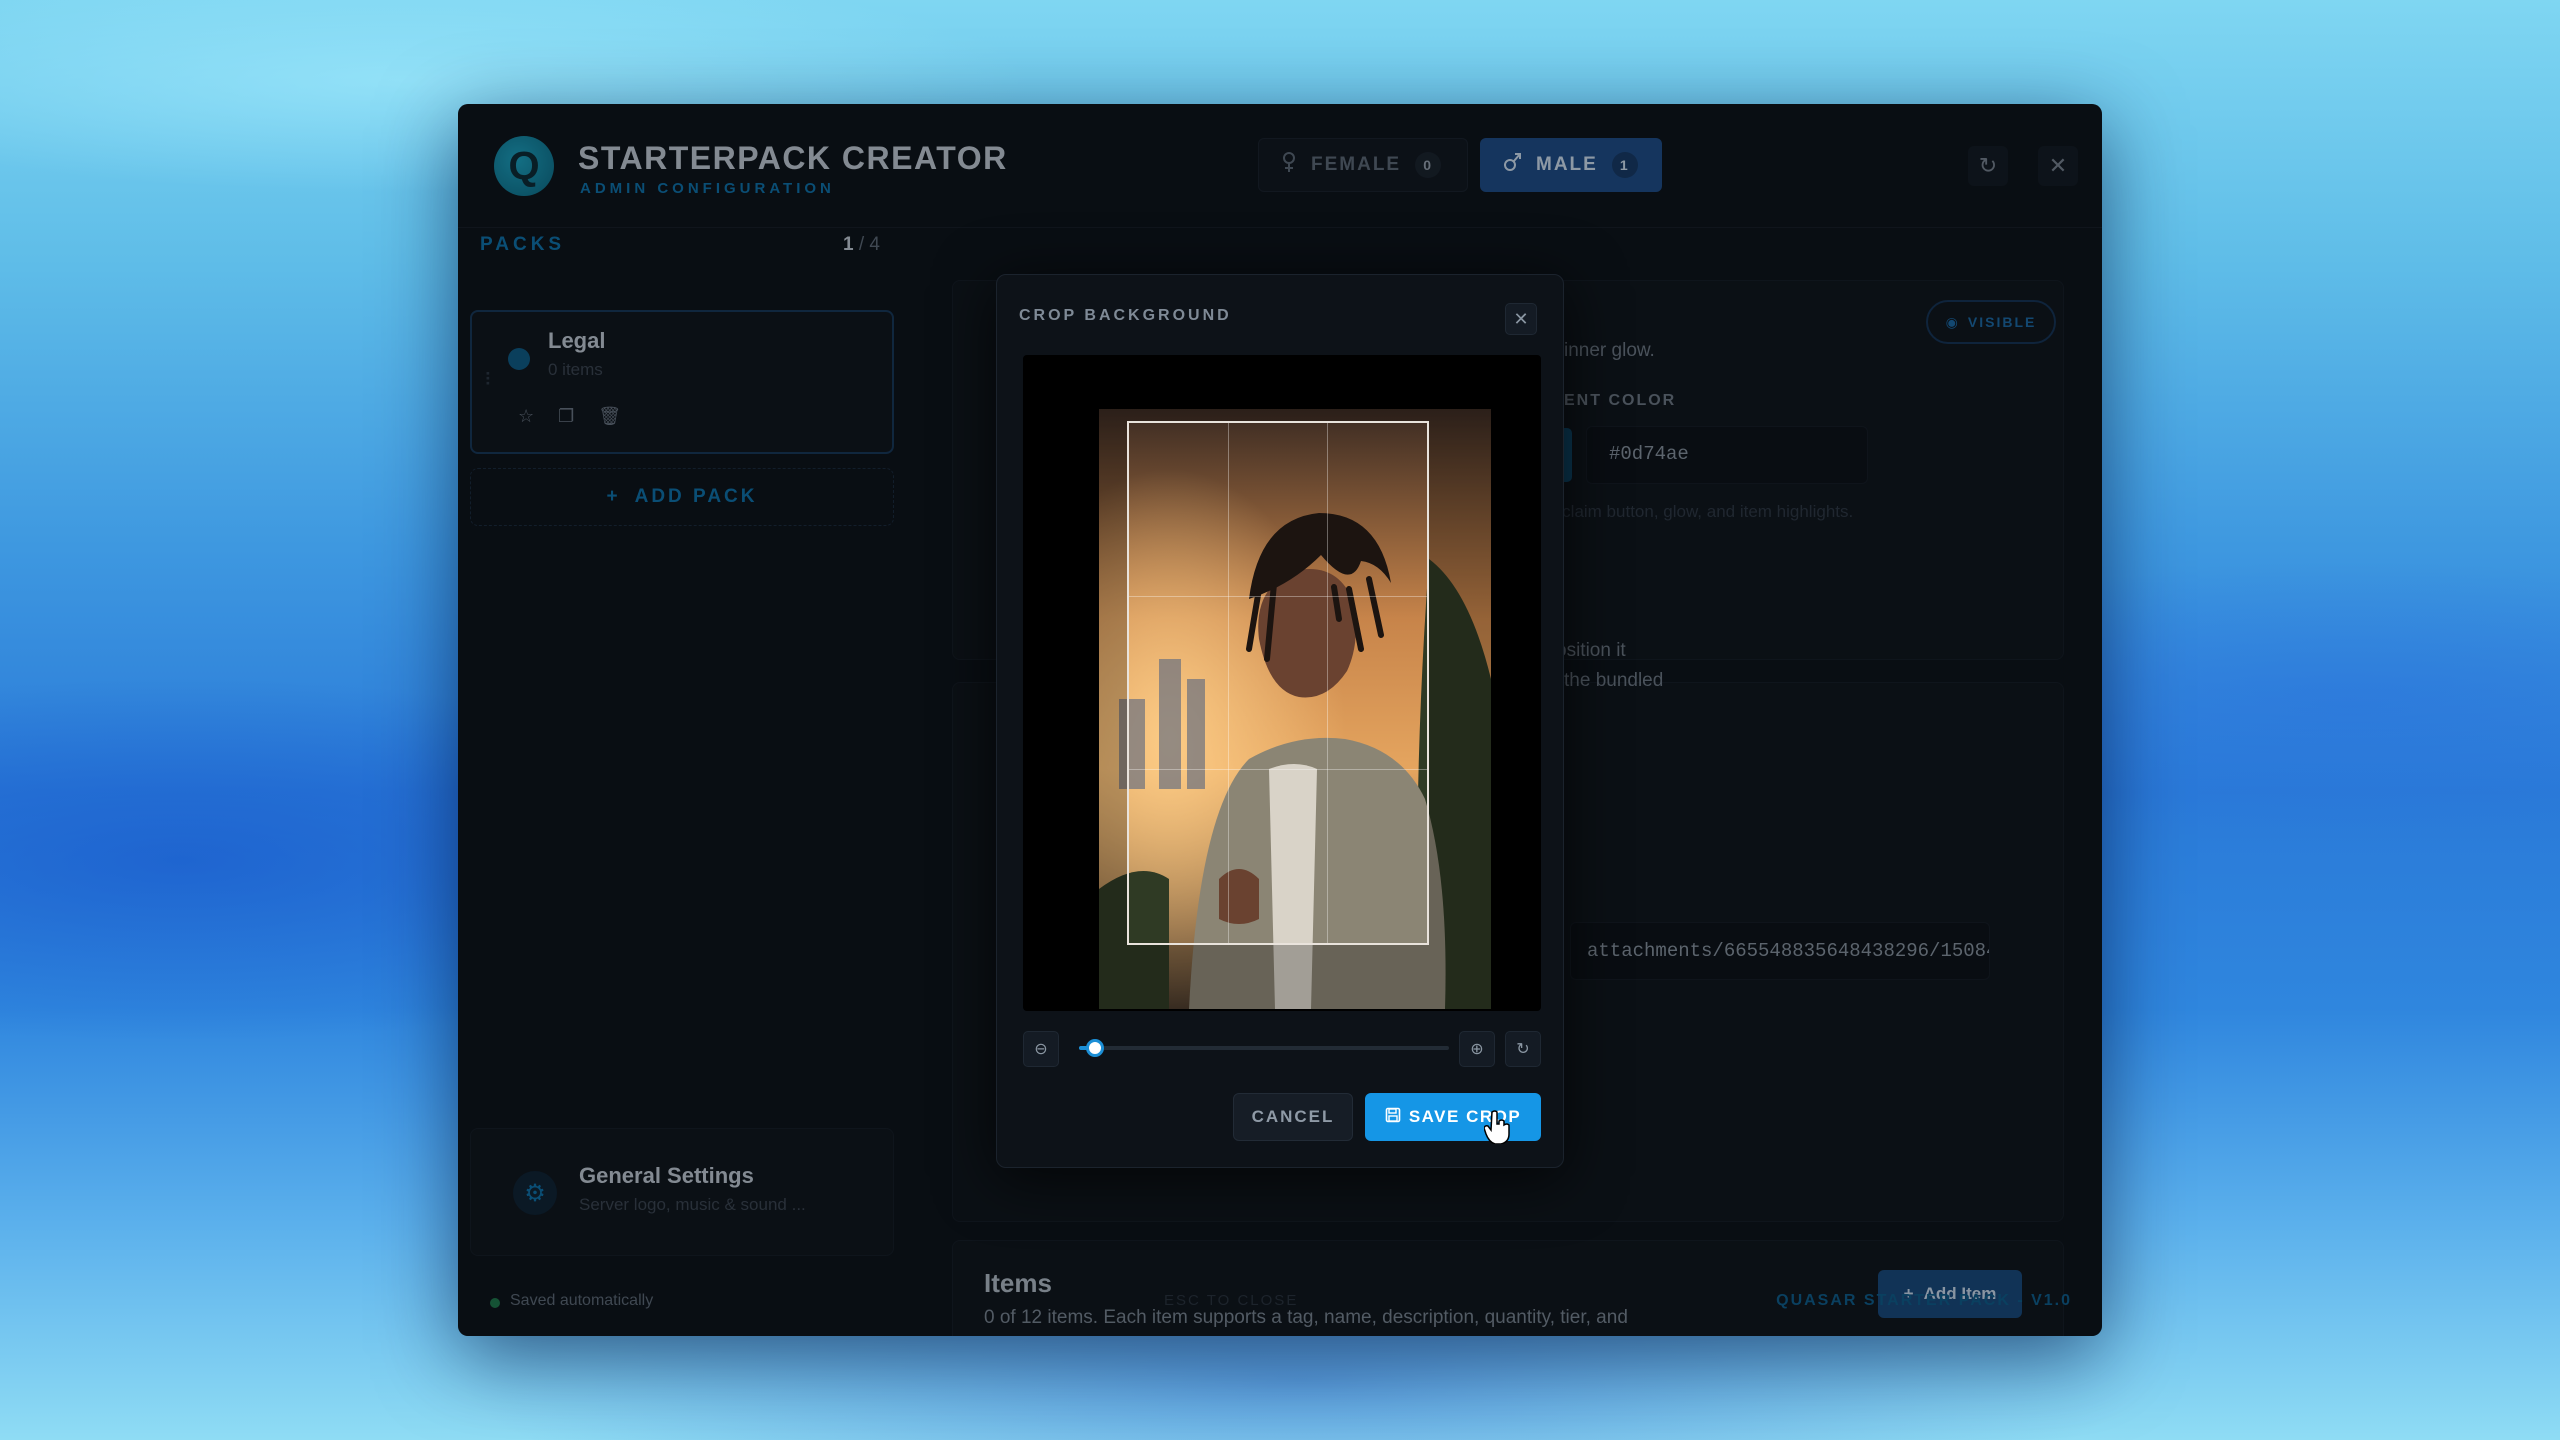  I want to click on crop-selection, so click(1278, 683).